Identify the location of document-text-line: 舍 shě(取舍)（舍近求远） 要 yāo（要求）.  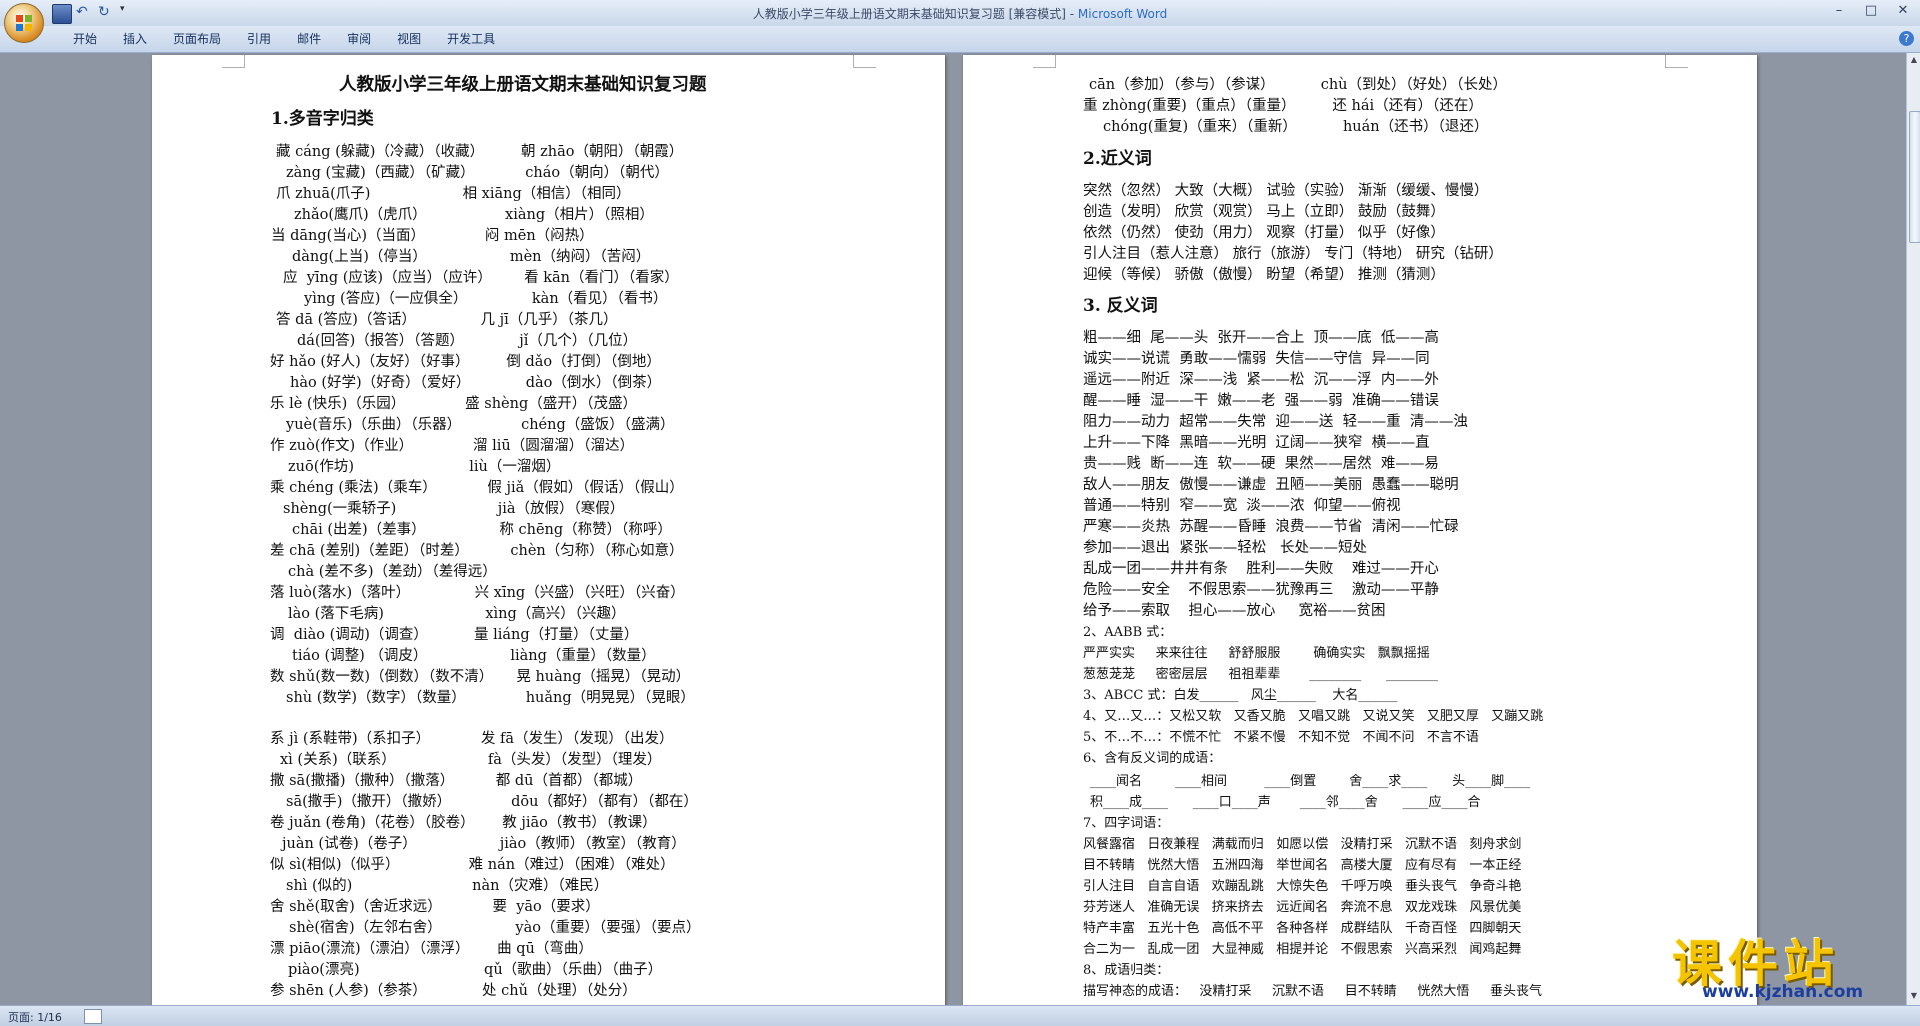
(435, 907).